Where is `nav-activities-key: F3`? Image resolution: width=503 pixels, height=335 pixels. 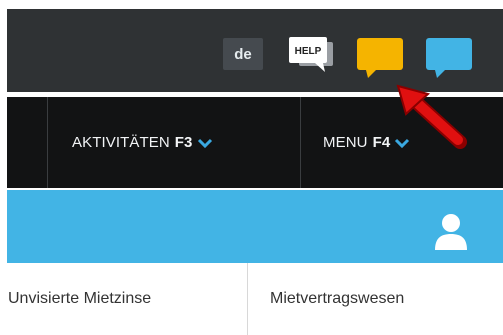 nav-activities-key: F3 is located at coordinates (183, 142).